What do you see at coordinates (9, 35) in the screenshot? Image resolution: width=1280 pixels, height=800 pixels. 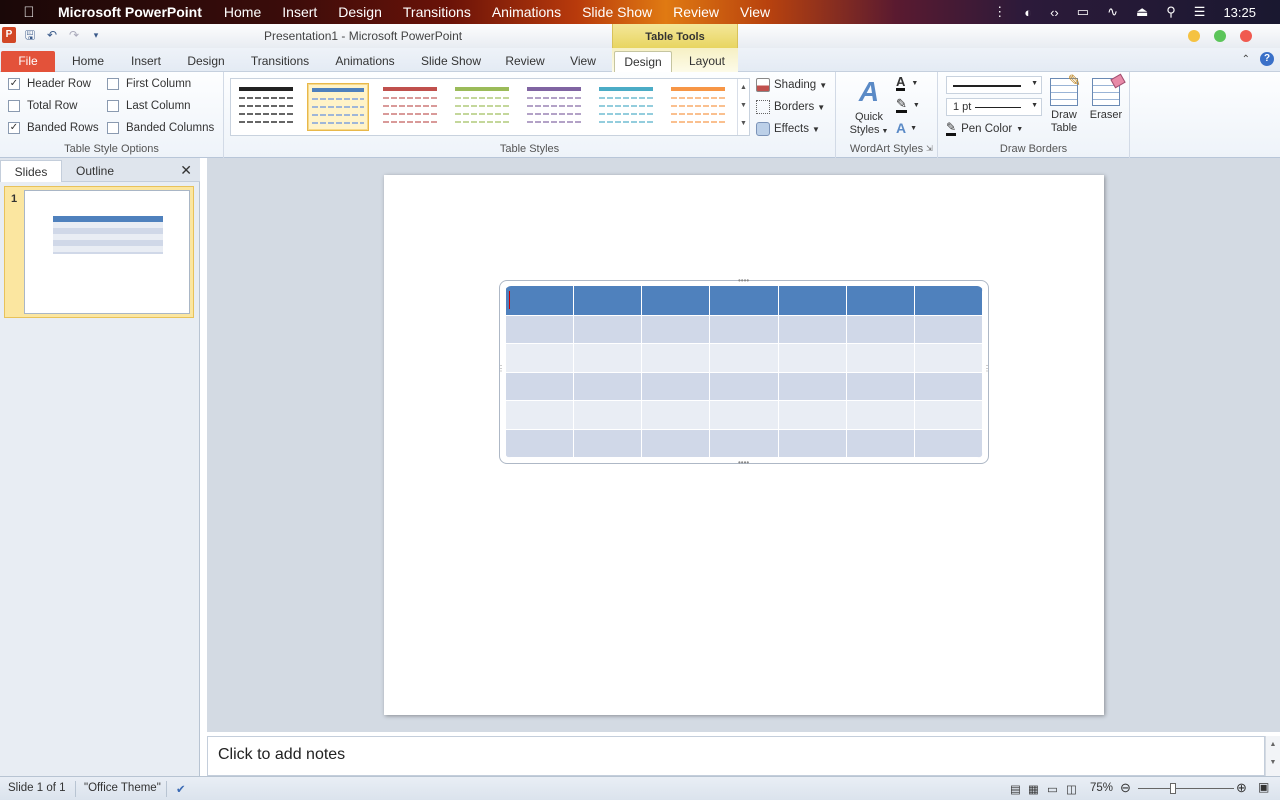 I see `powerpoint-app-icon: P` at bounding box center [9, 35].